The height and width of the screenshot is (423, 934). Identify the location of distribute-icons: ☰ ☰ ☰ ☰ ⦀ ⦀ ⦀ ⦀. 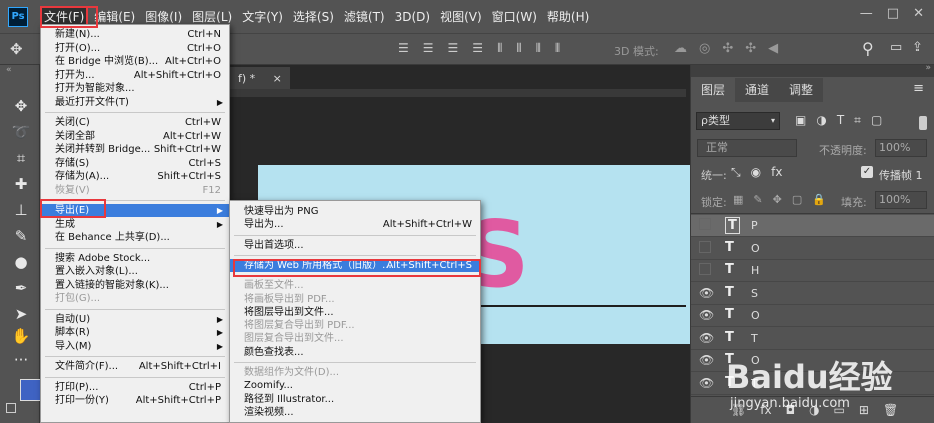
(479, 48).